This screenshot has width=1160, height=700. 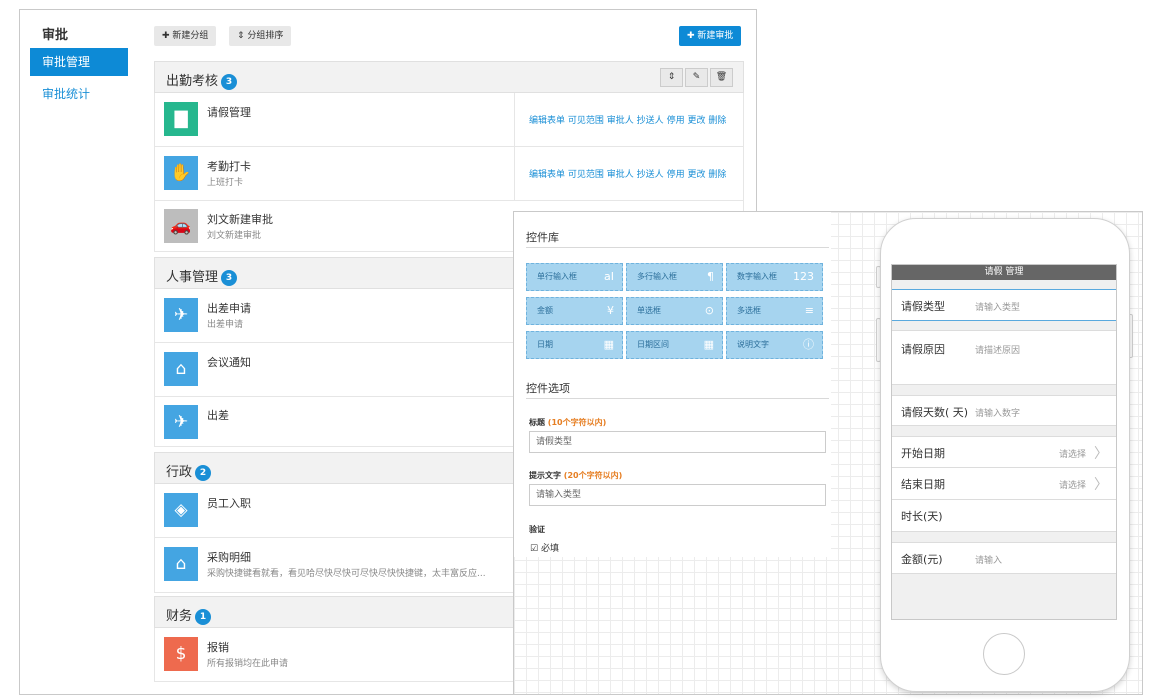 I want to click on field-label: 金额(元), so click(x=922, y=559).